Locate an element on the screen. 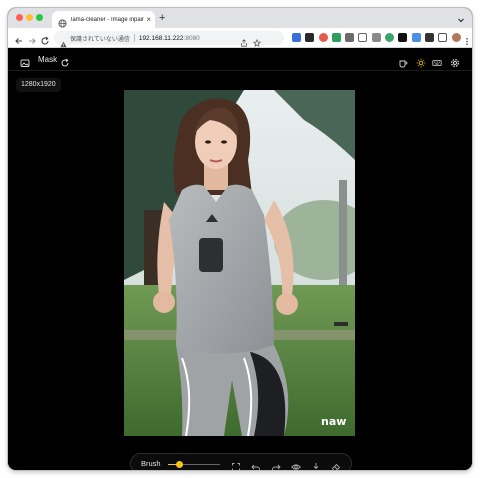  url-port: :8080 is located at coordinates (191, 38).